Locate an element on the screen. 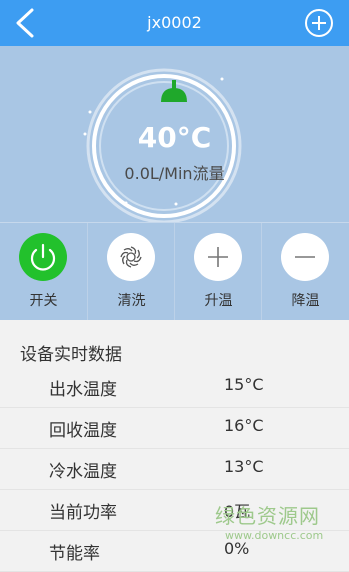 The height and width of the screenshot is (572, 349). flow-rate: 0.0L/Min流量 is located at coordinates (174, 173).